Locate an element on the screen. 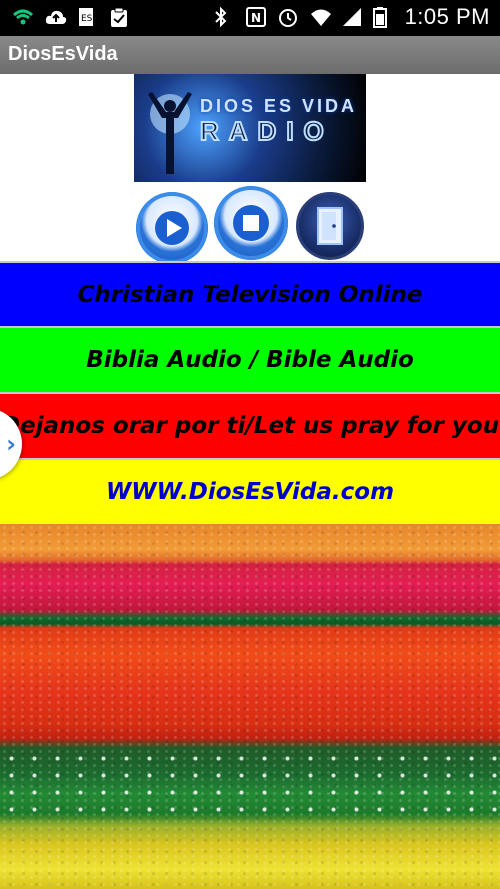 Image resolution: width=500 pixels, height=889 pixels. cloud-upload-icon is located at coordinates (55, 17).